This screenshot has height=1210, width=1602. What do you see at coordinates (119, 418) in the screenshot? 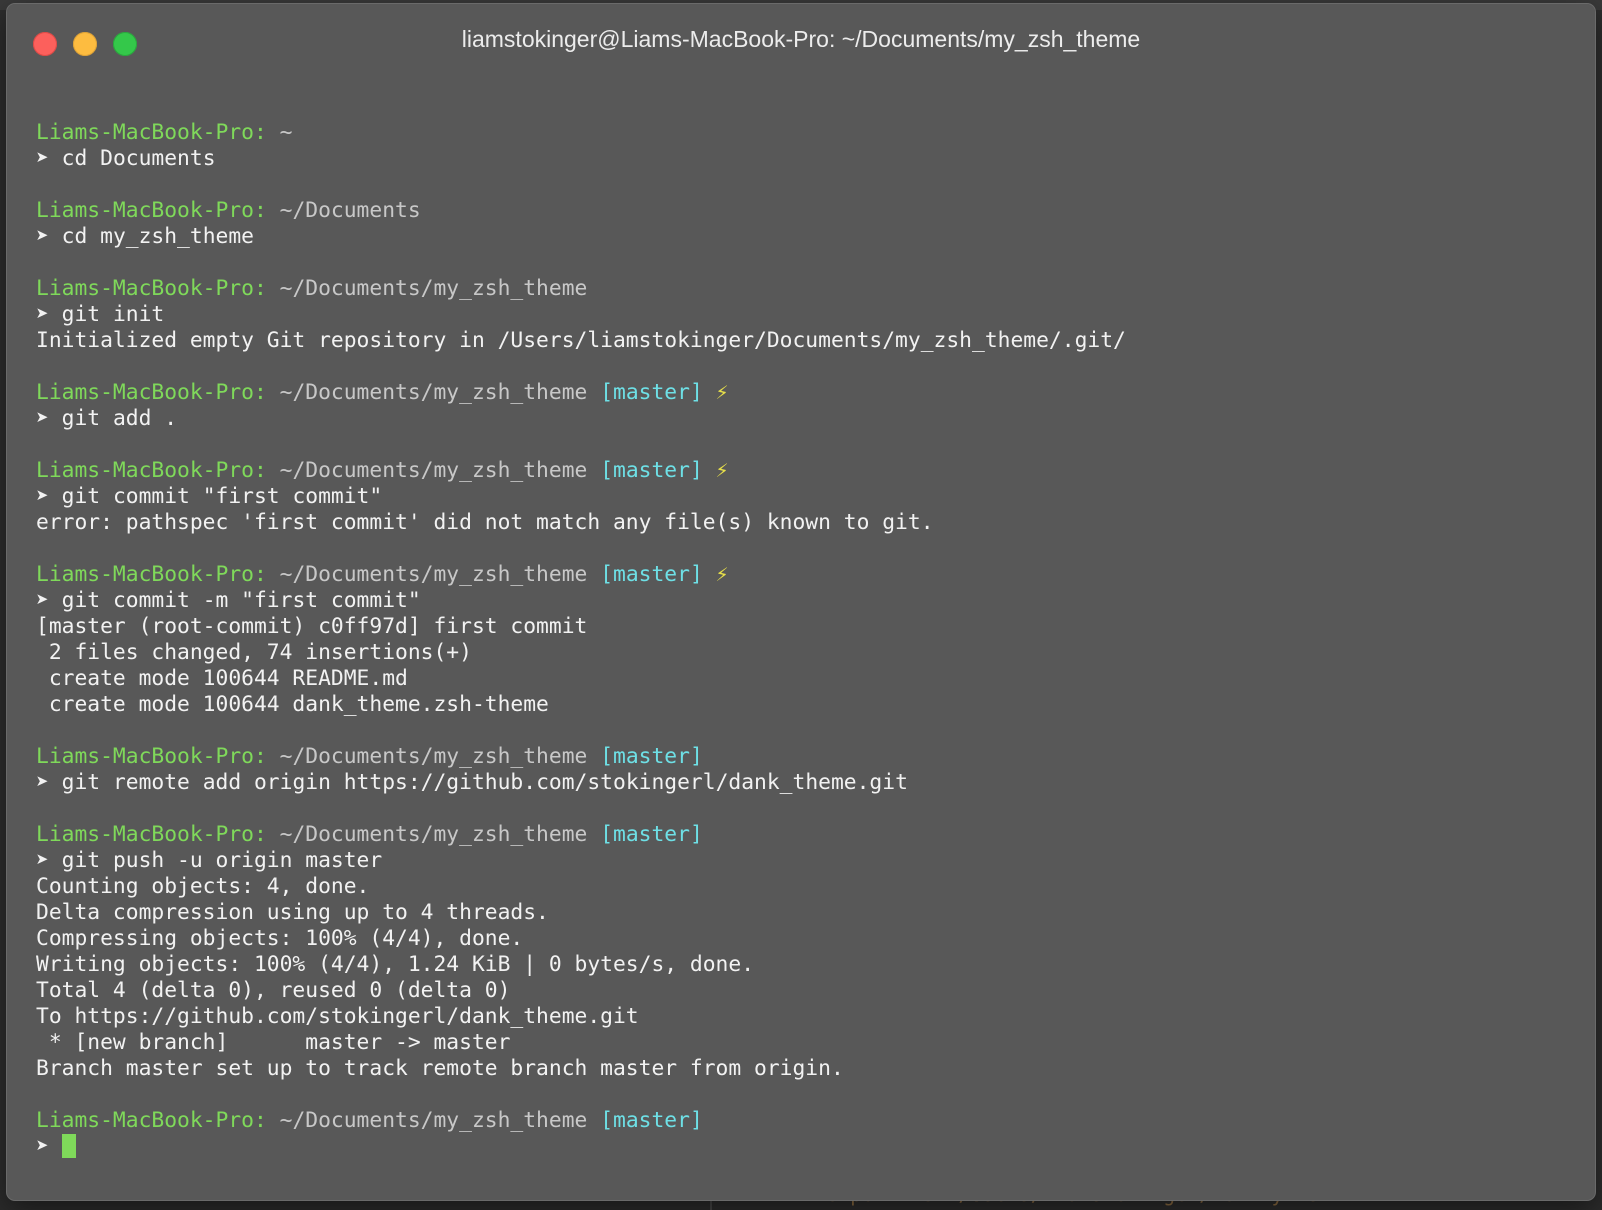
I see `command-text: git add .` at bounding box center [119, 418].